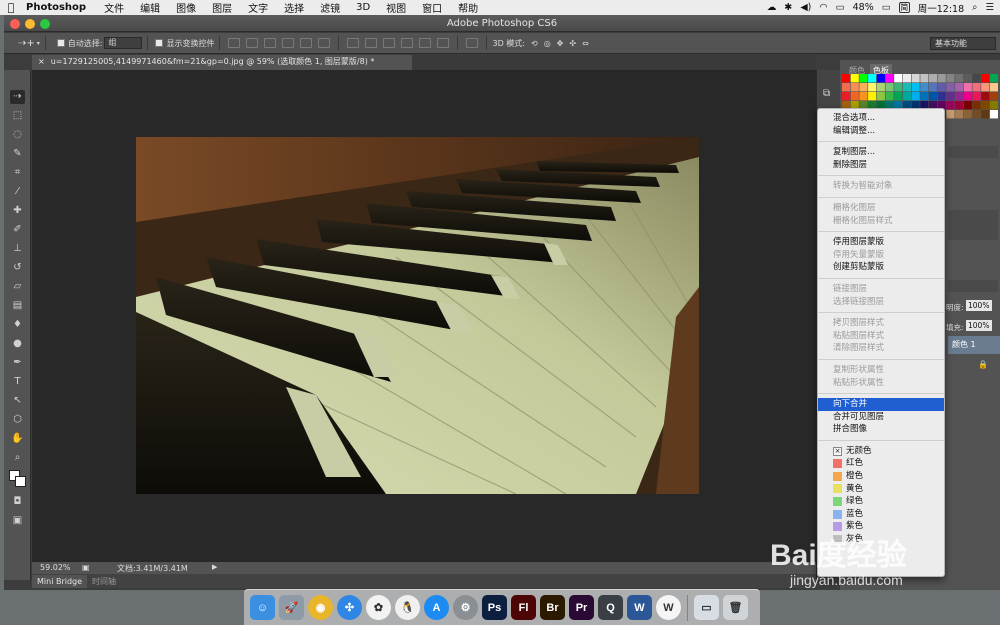 The image size is (1000, 625). What do you see at coordinates (60, 581) in the screenshot?
I see `tab-mini-bridge: Mini Bridge` at bounding box center [60, 581].